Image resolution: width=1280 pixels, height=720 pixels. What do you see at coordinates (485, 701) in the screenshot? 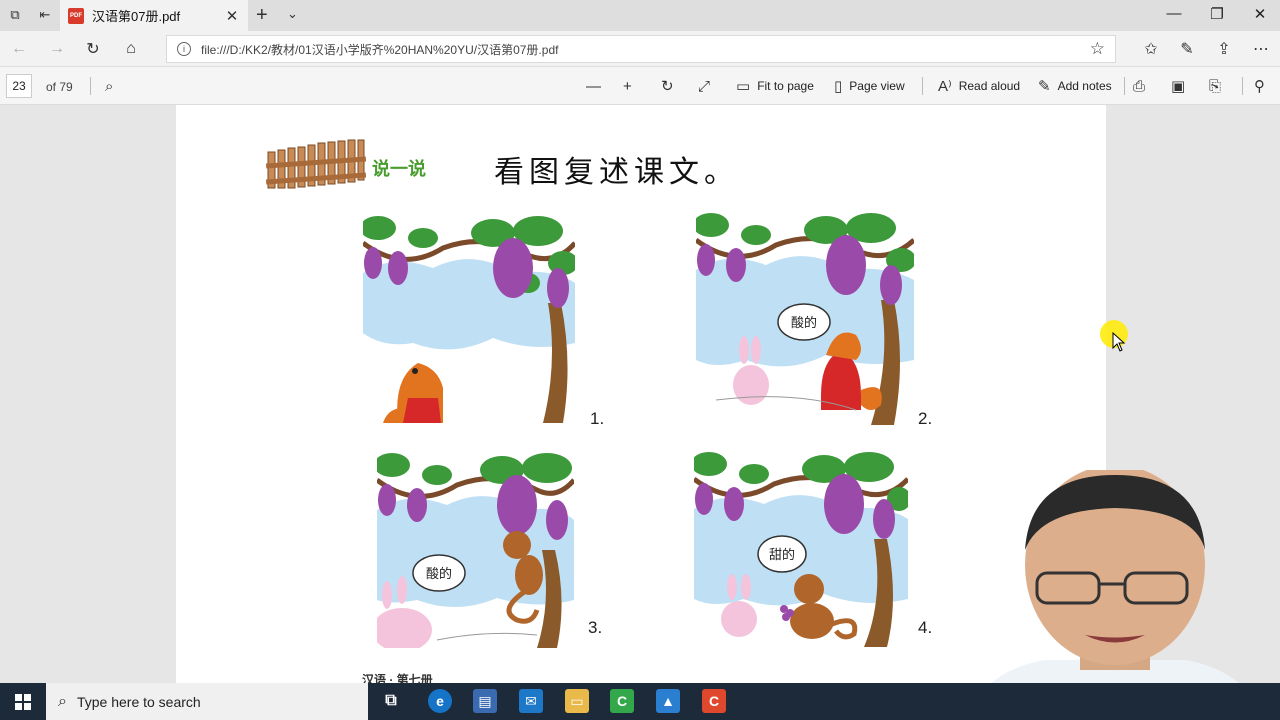
I see `store-icon: ▤` at bounding box center [485, 701].